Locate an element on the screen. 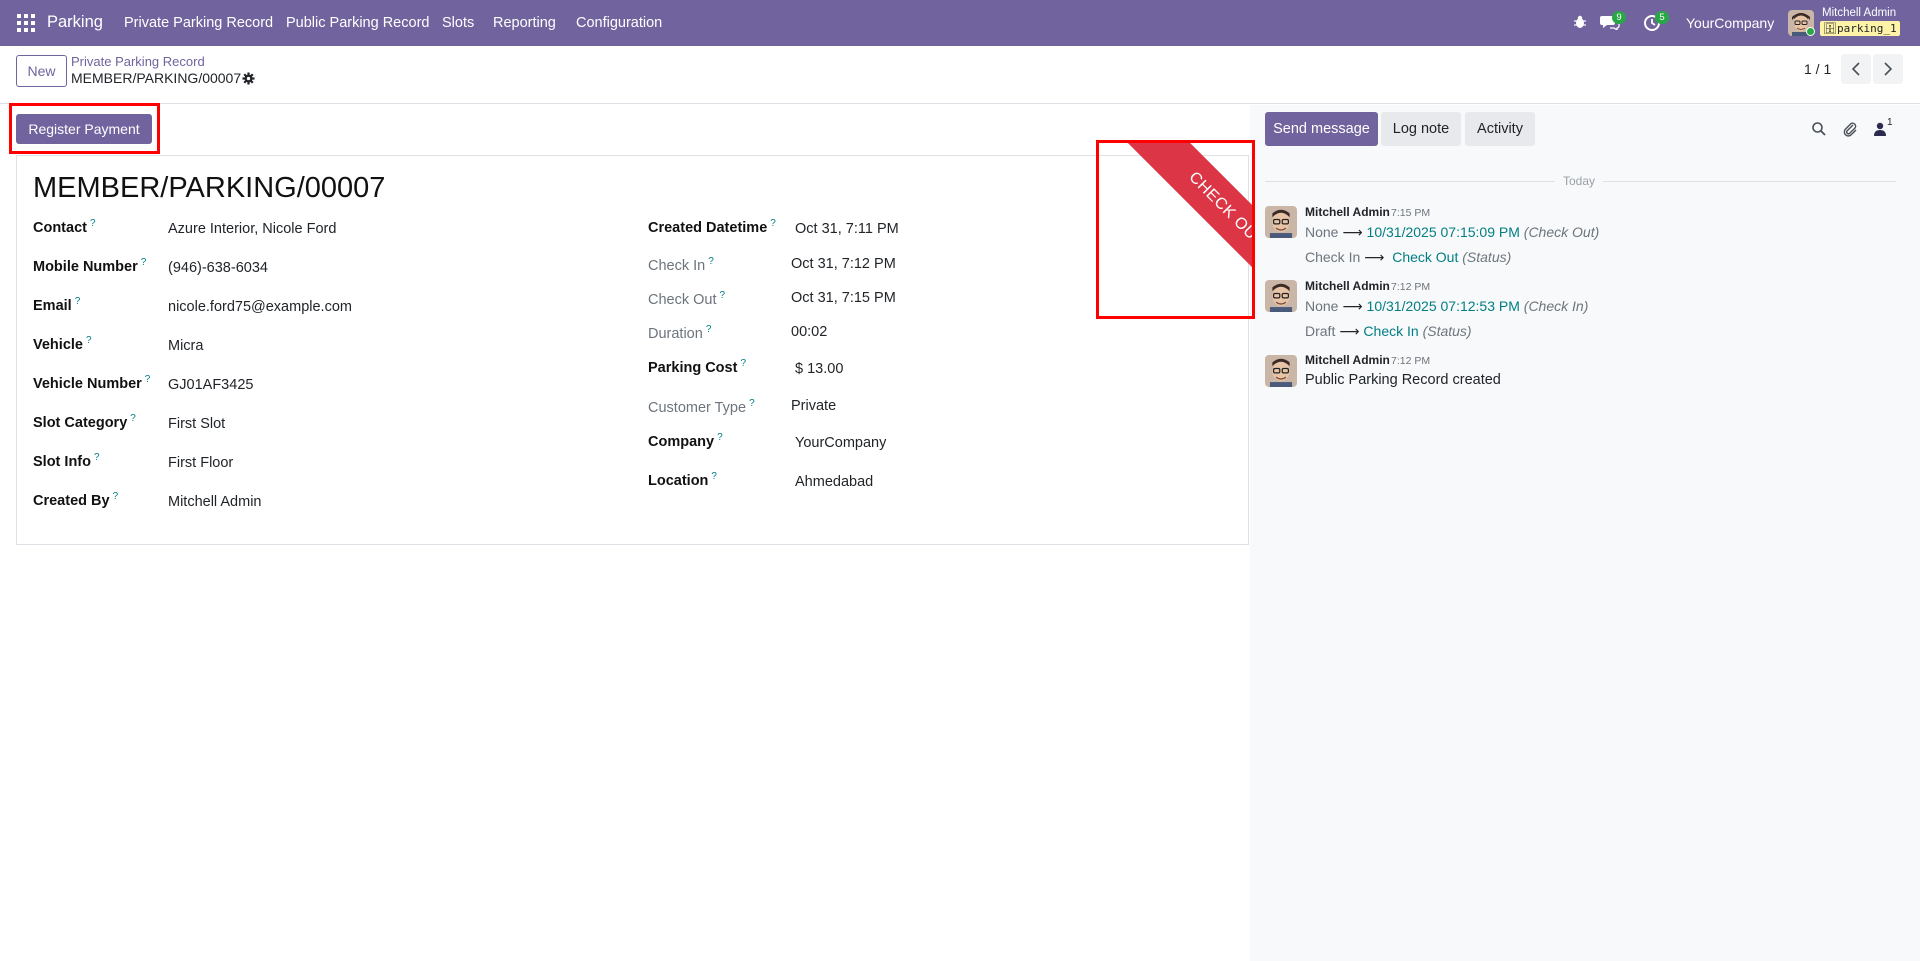 The height and width of the screenshot is (961, 1920). created-datetime-value: Oct 31, 7:11 PM is located at coordinates (847, 229).